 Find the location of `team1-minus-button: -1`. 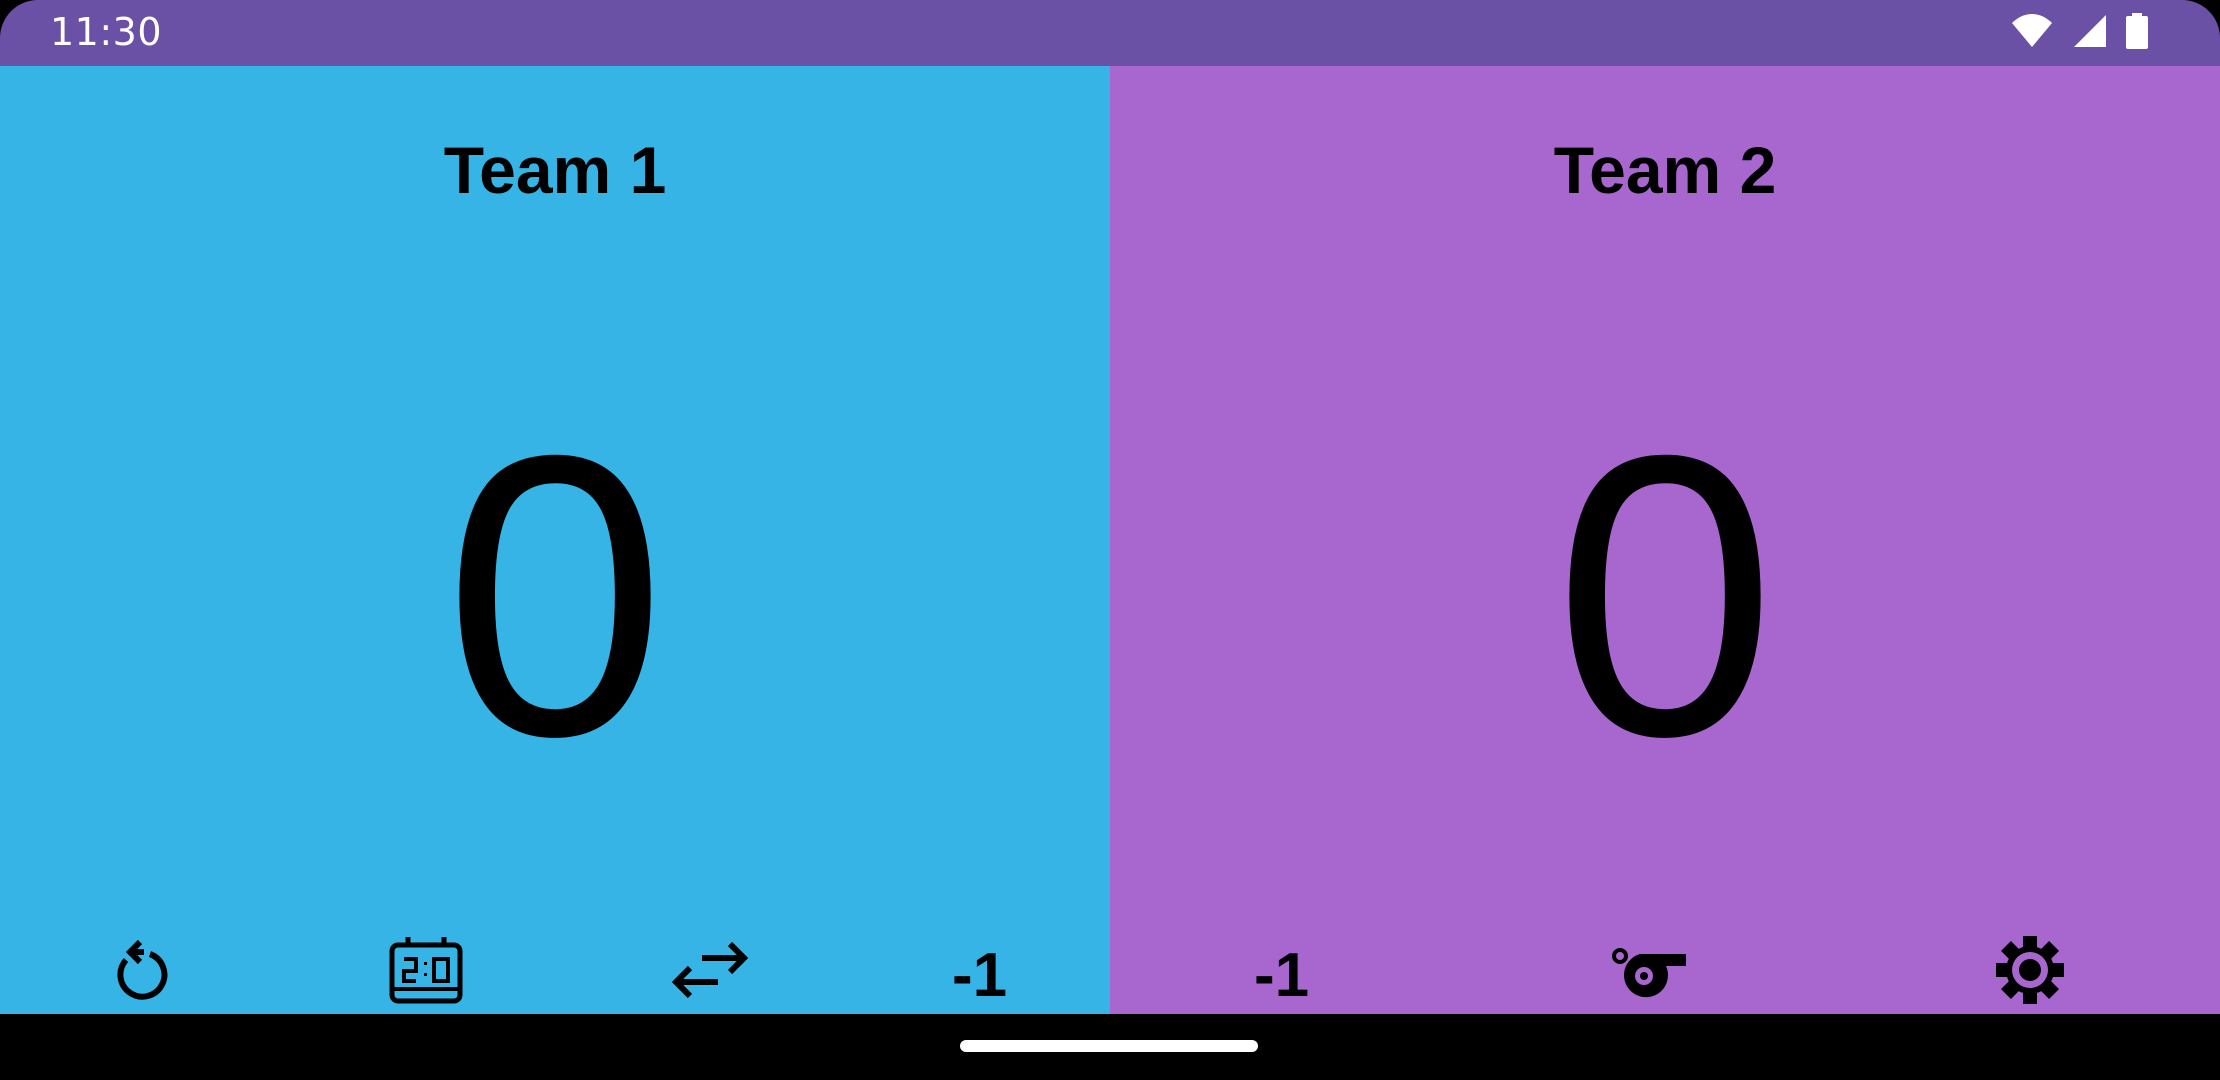

team1-minus-button: -1 is located at coordinates (979, 976).